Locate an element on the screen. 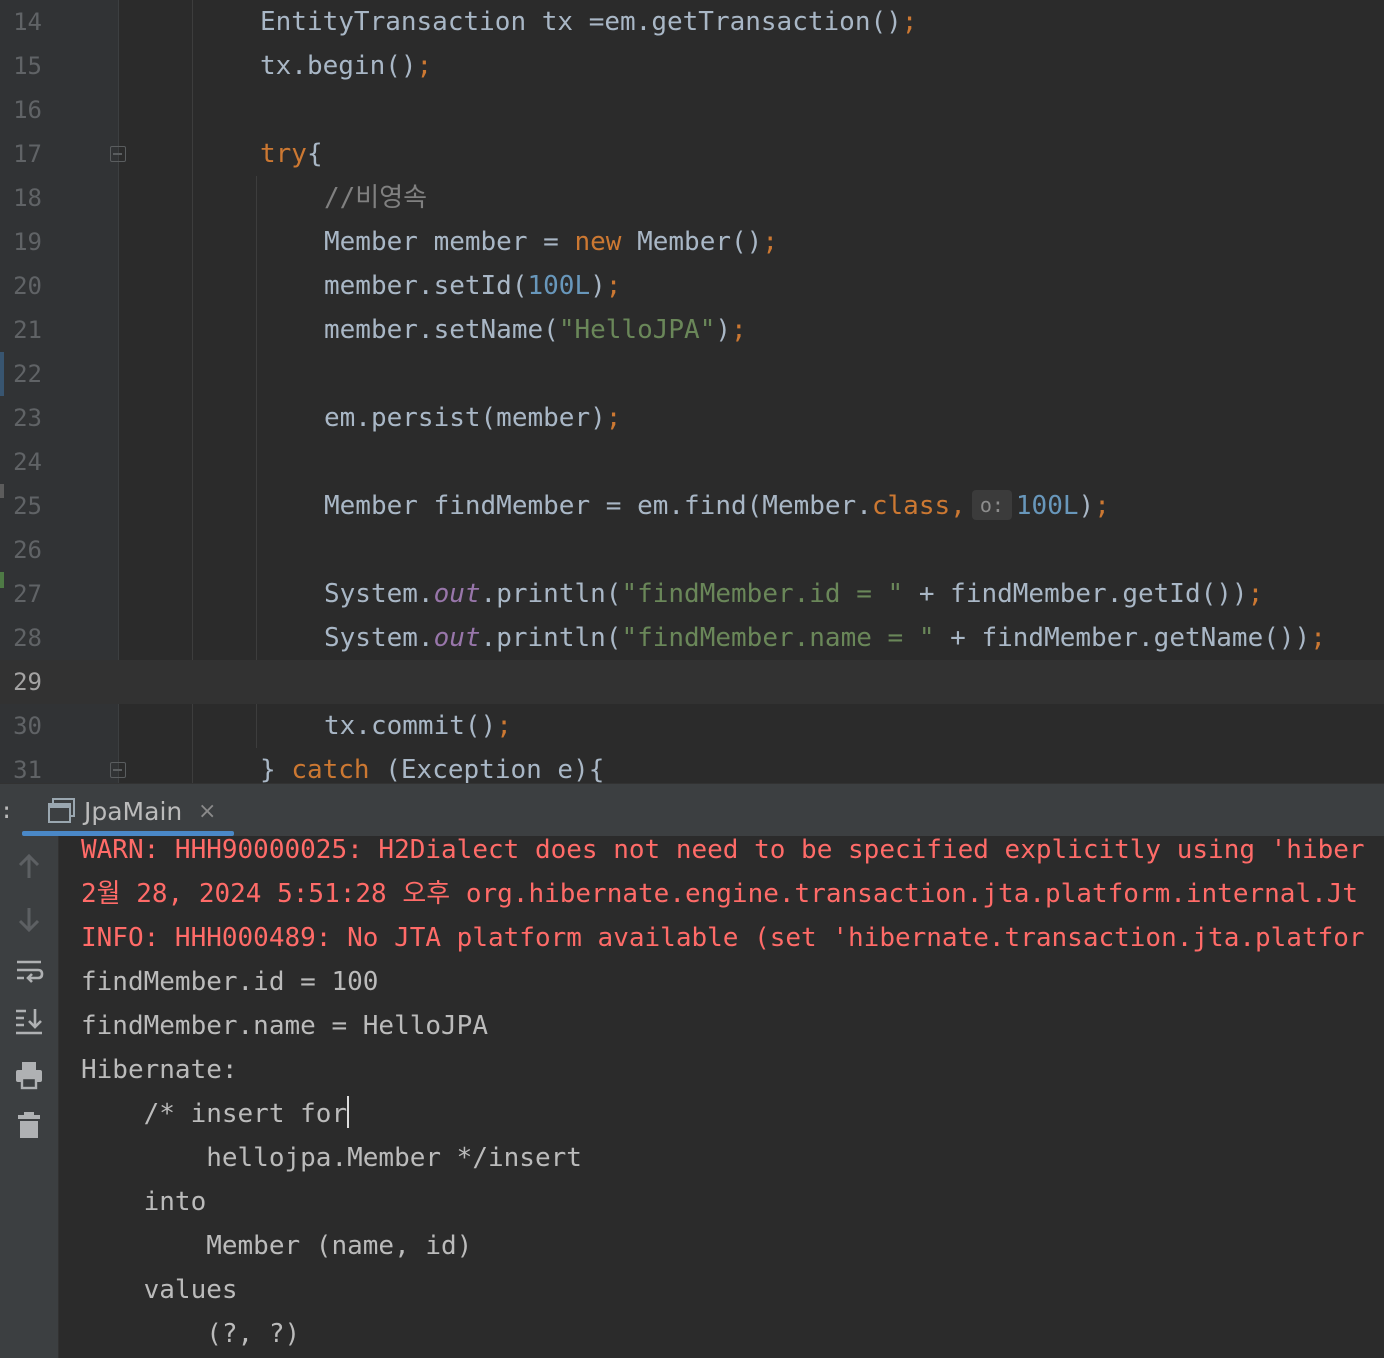  close-icon: × is located at coordinates (207, 810).